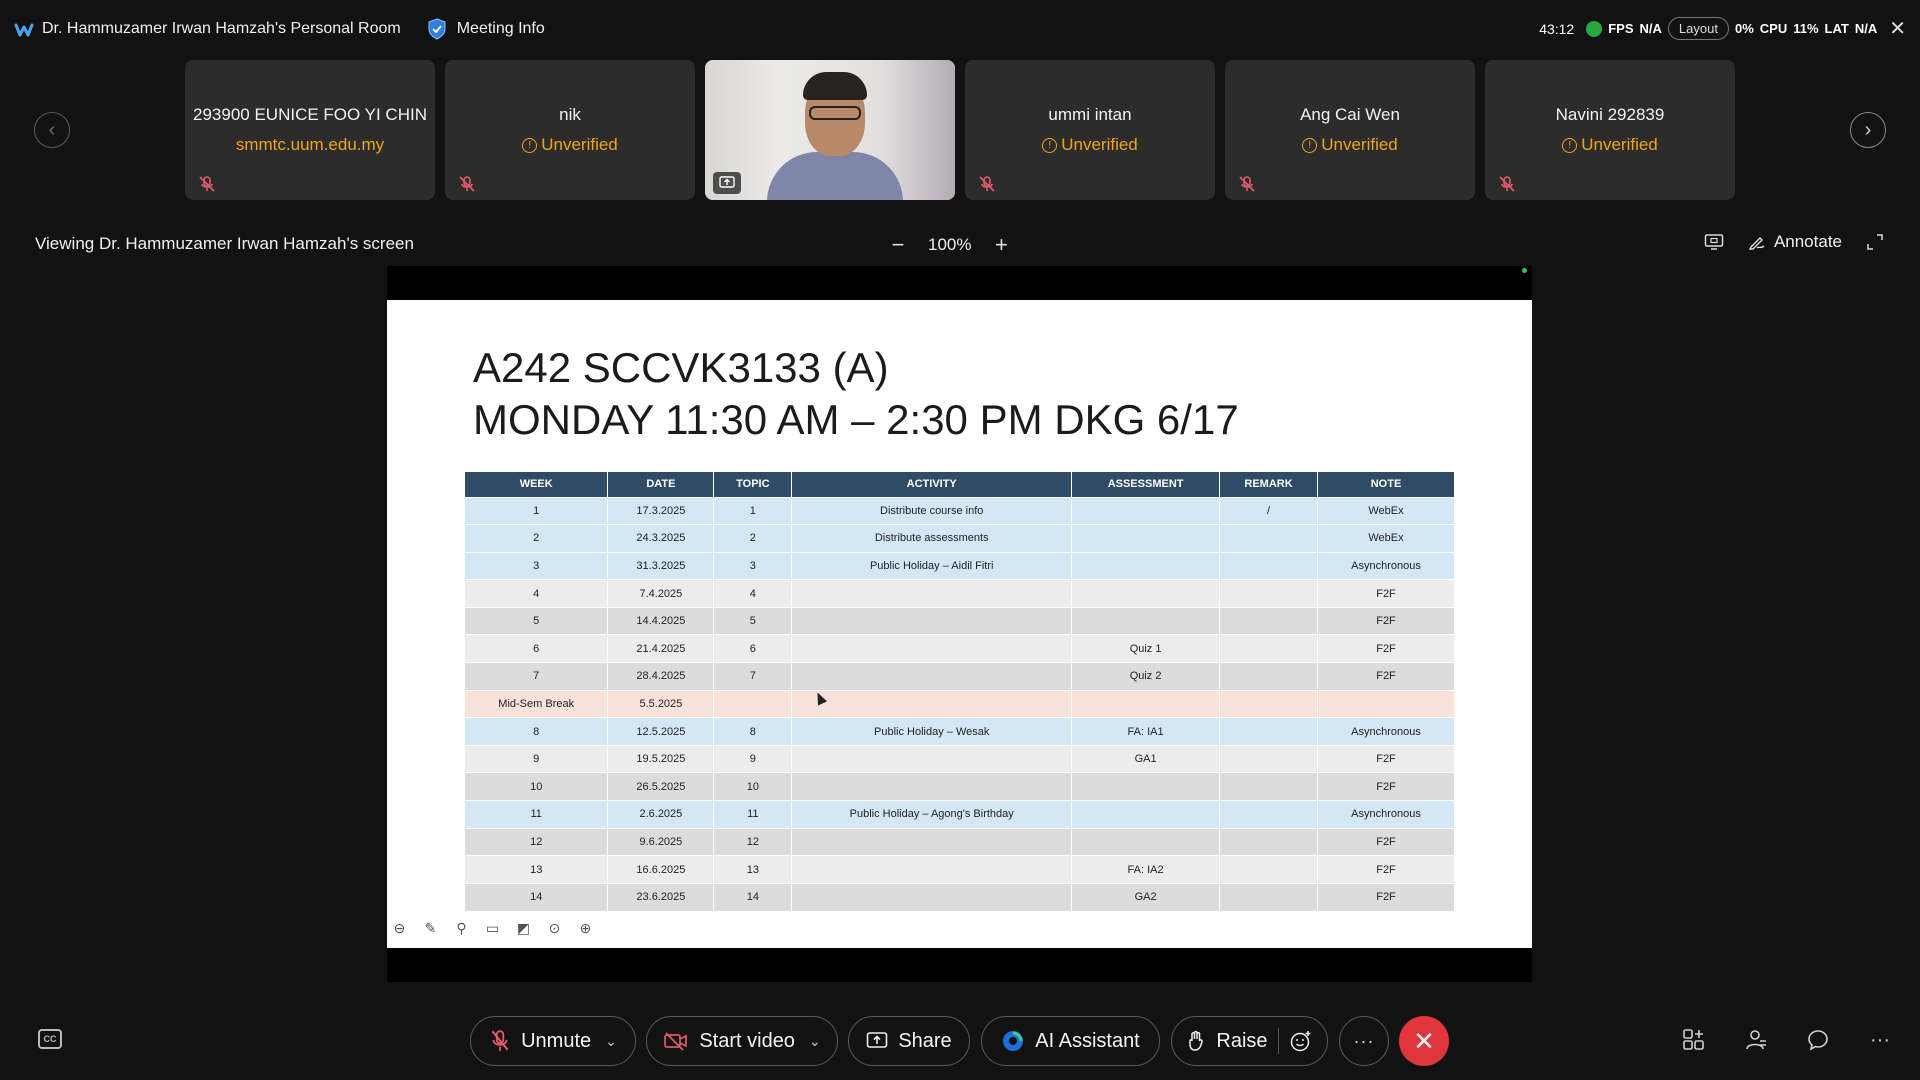 The image size is (1920, 1080). What do you see at coordinates (1621, 28) in the screenshot?
I see `fps-label: FPS` at bounding box center [1621, 28].